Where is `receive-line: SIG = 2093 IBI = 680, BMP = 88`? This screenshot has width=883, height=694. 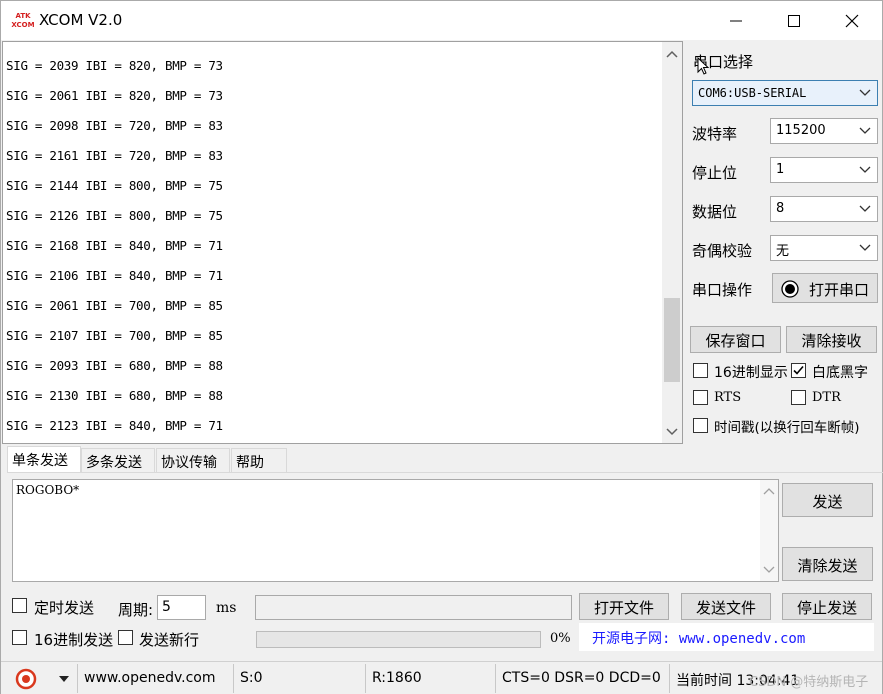 receive-line: SIG = 2093 IBI = 680, BMP = 88 is located at coordinates (114, 365).